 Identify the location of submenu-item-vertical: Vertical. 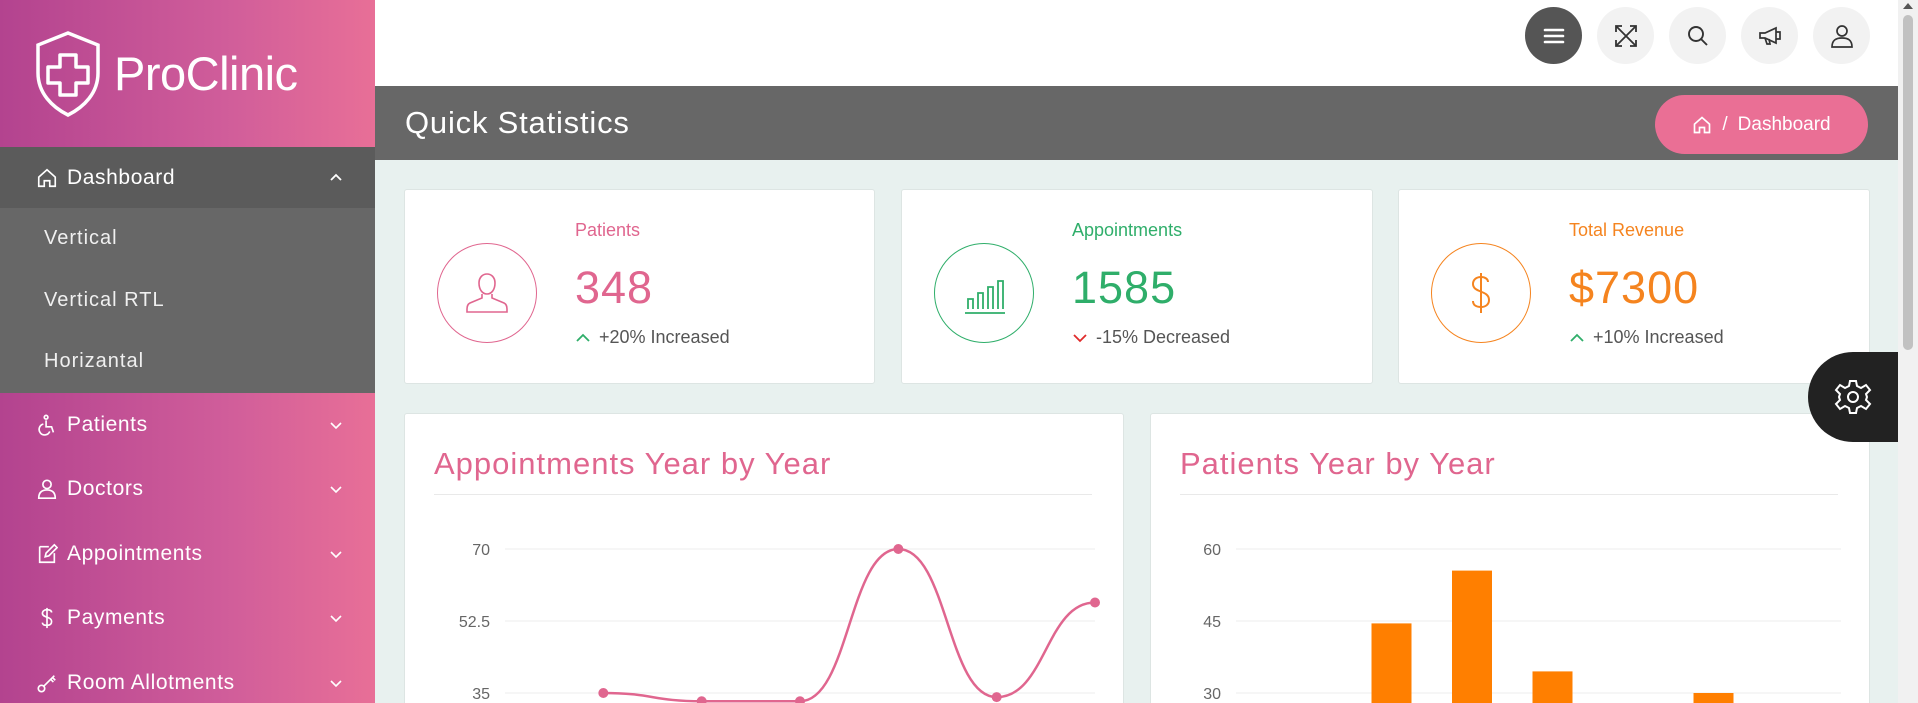
(187, 239).